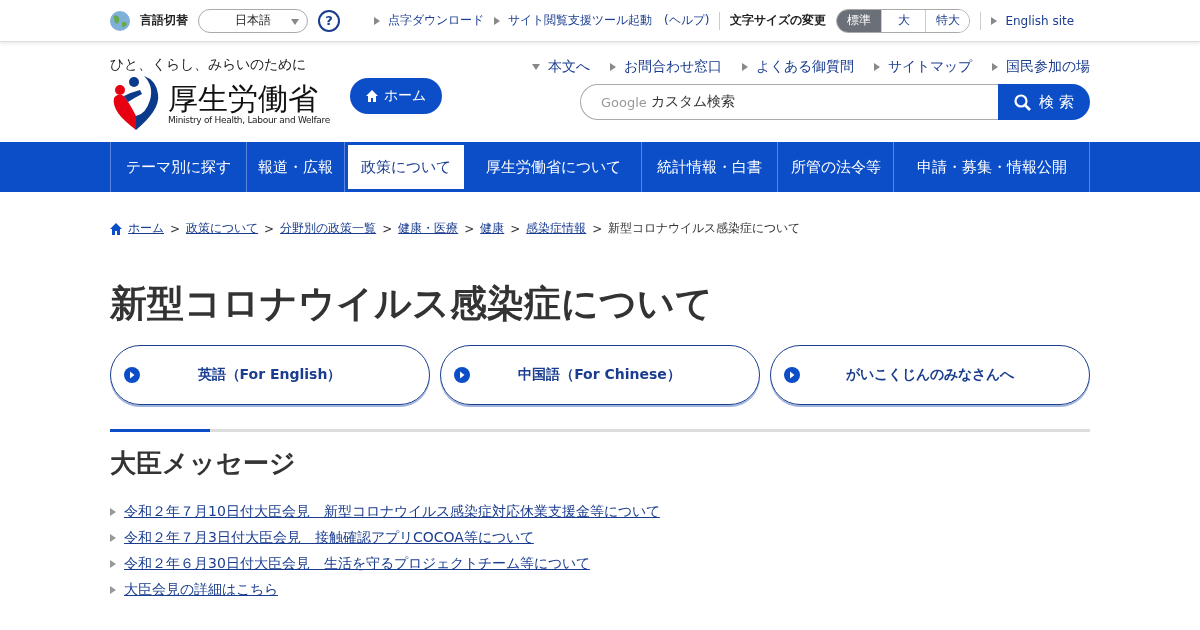 This screenshot has height=630, width=1200. What do you see at coordinates (222, 228) in the screenshot?
I see `breadcrumb-link: 政策について` at bounding box center [222, 228].